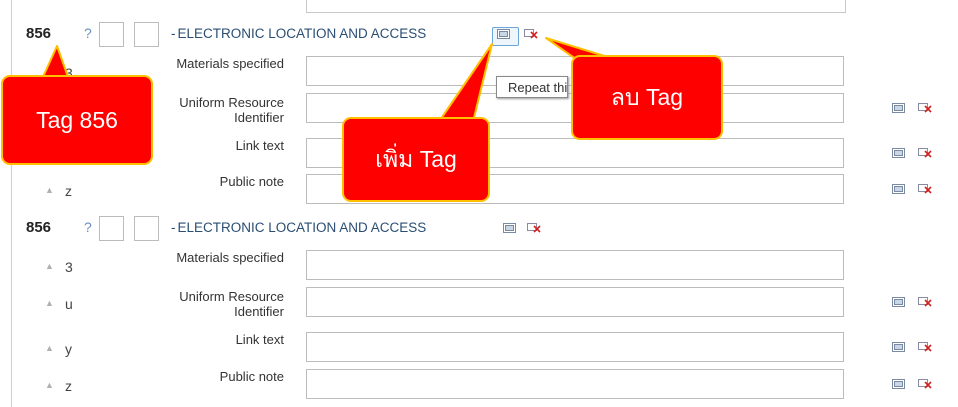 This screenshot has height=407, width=958. I want to click on callout-delete-tag: ลบ Tag, so click(647, 97).